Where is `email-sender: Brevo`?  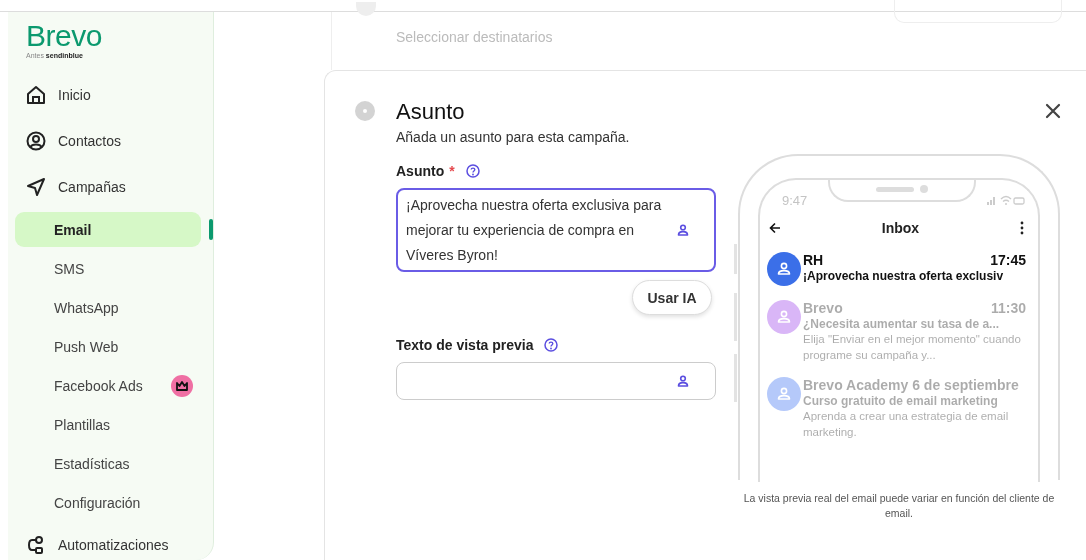
email-sender: Brevo is located at coordinates (823, 308).